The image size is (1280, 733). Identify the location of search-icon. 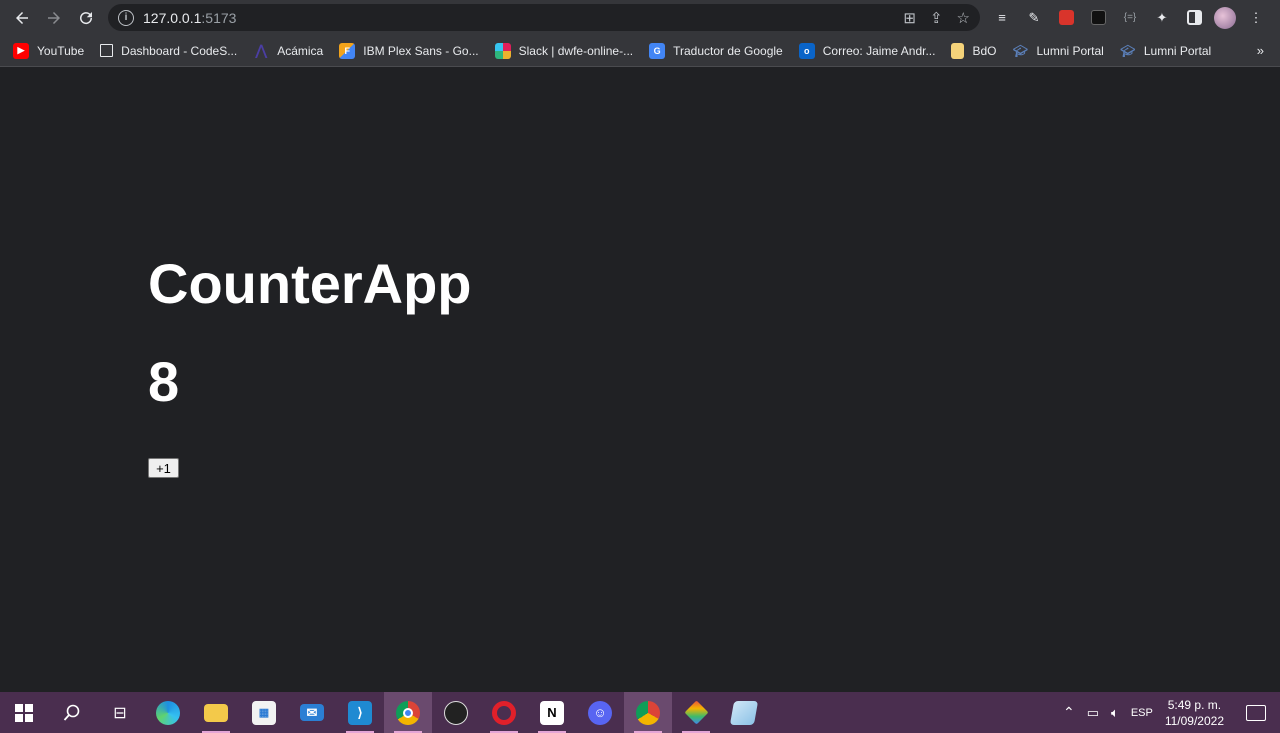
(72, 712).